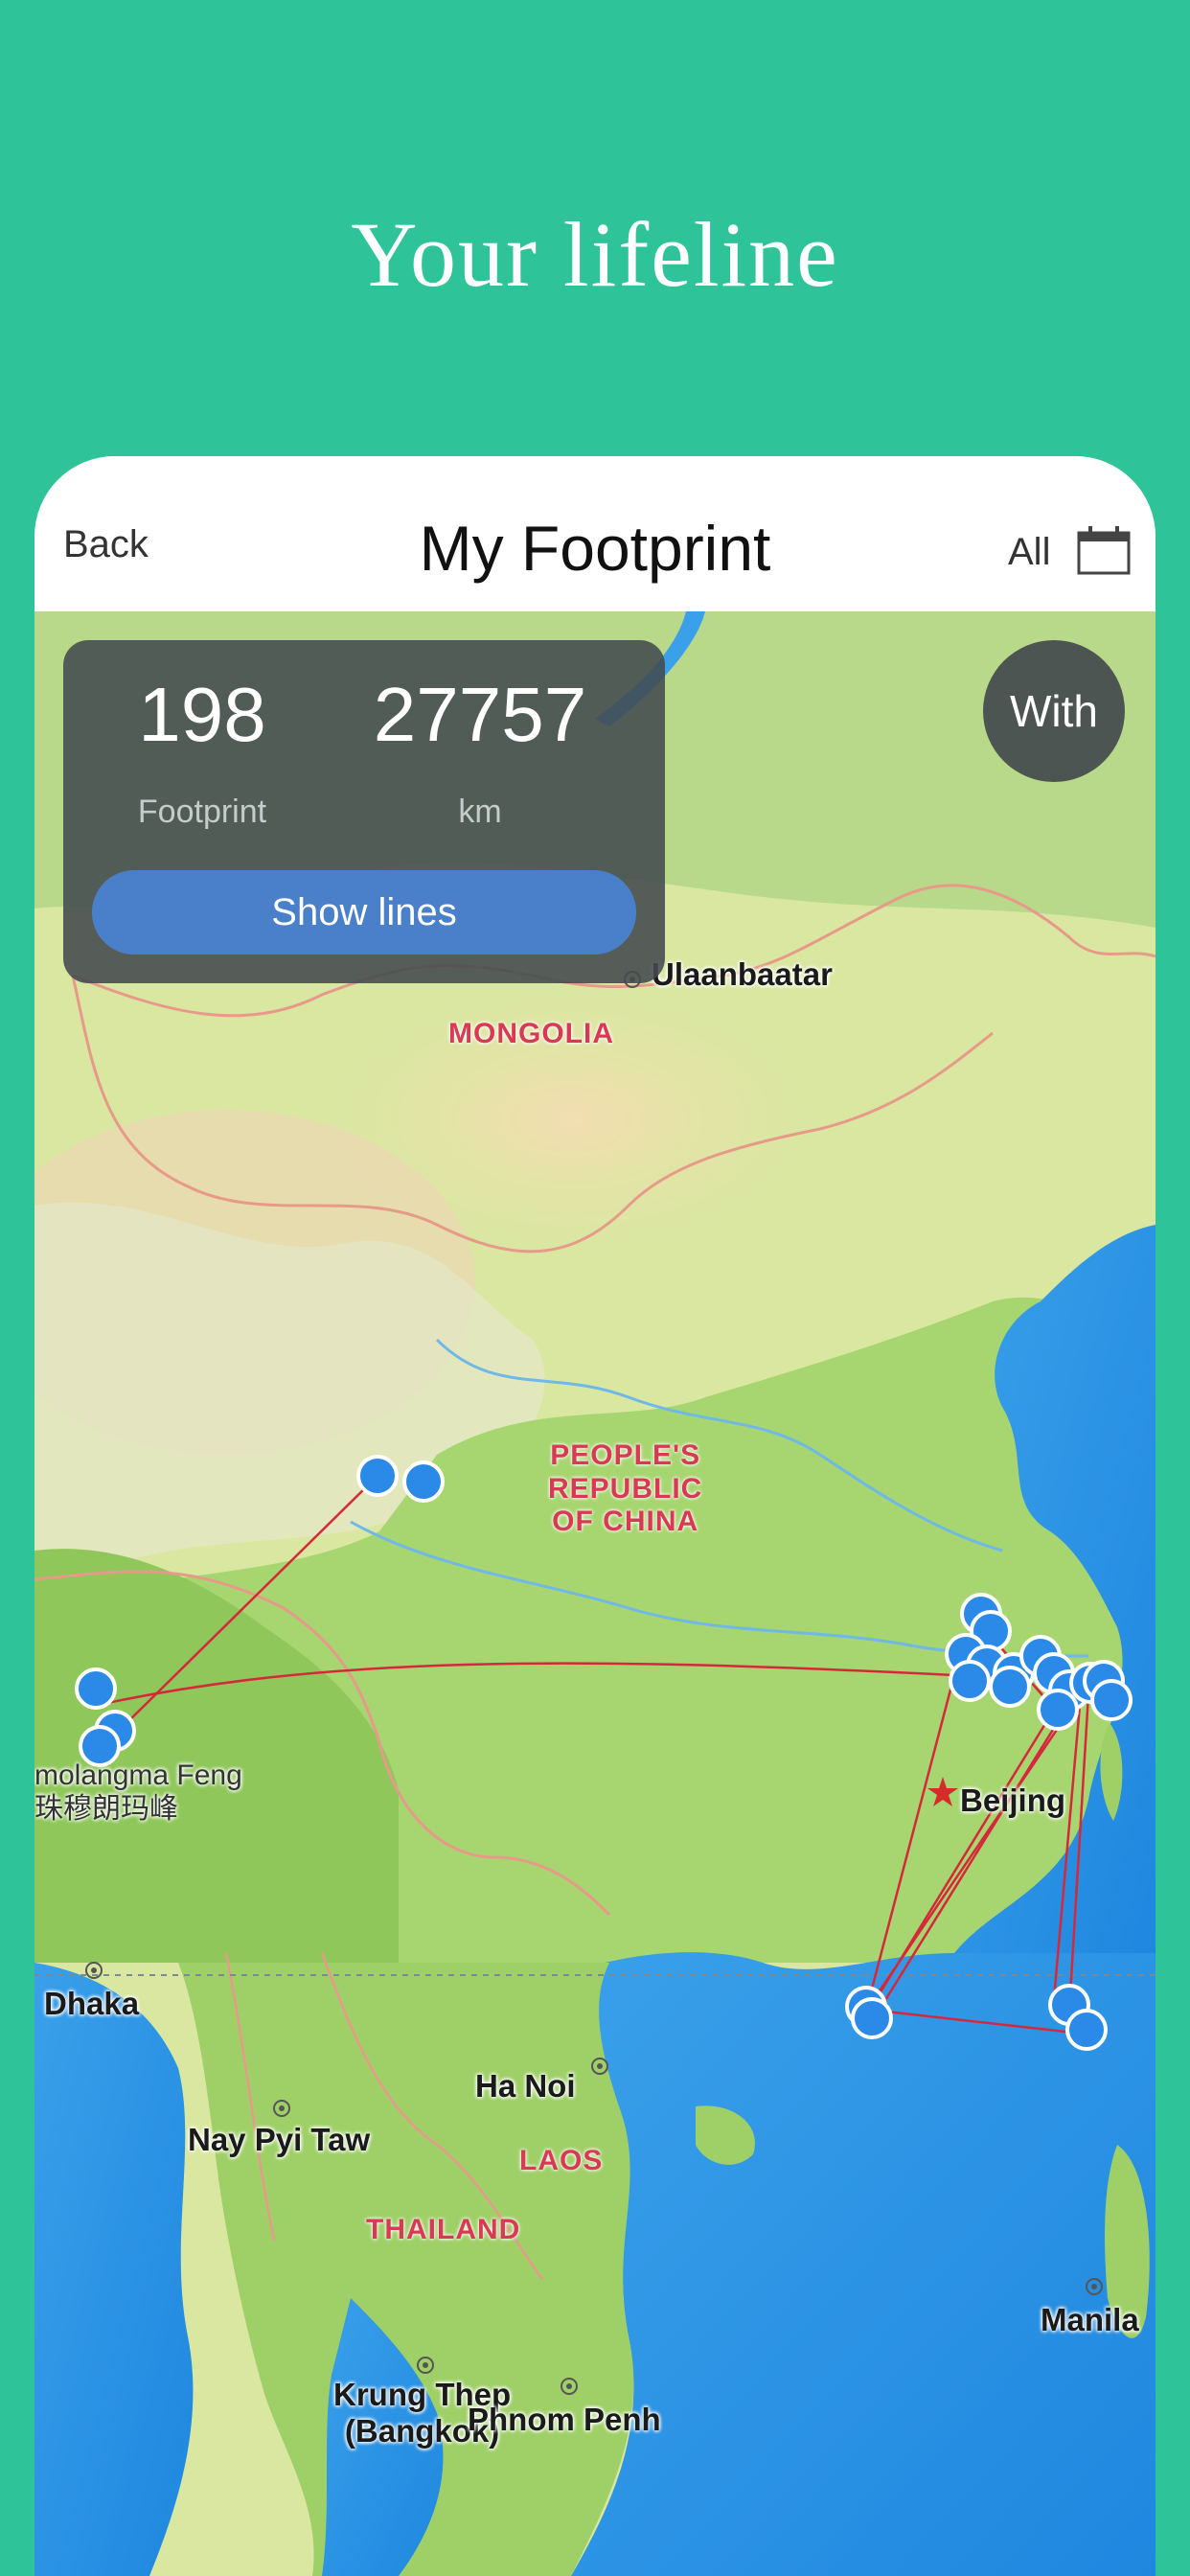 The width and height of the screenshot is (1190, 2576). I want to click on with-button: With, so click(1054, 711).